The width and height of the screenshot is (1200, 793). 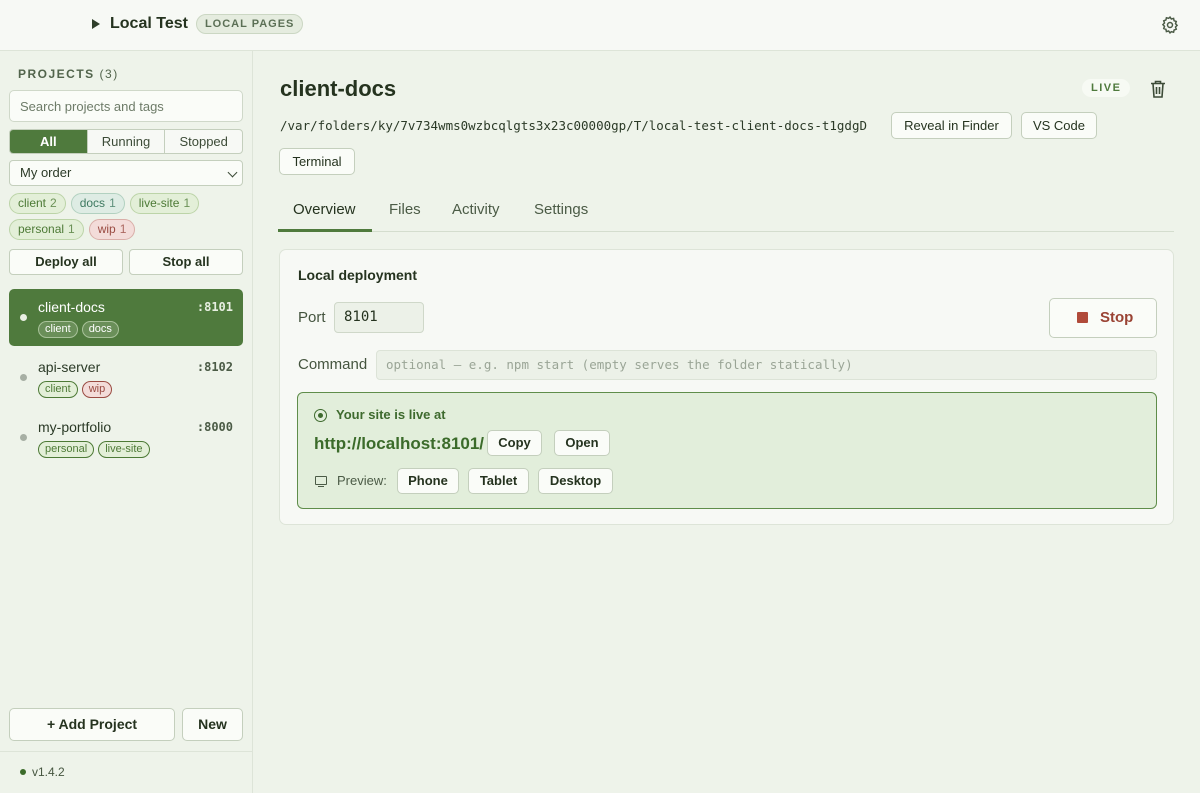 What do you see at coordinates (232, 172) in the screenshot?
I see `chevron-down-icon` at bounding box center [232, 172].